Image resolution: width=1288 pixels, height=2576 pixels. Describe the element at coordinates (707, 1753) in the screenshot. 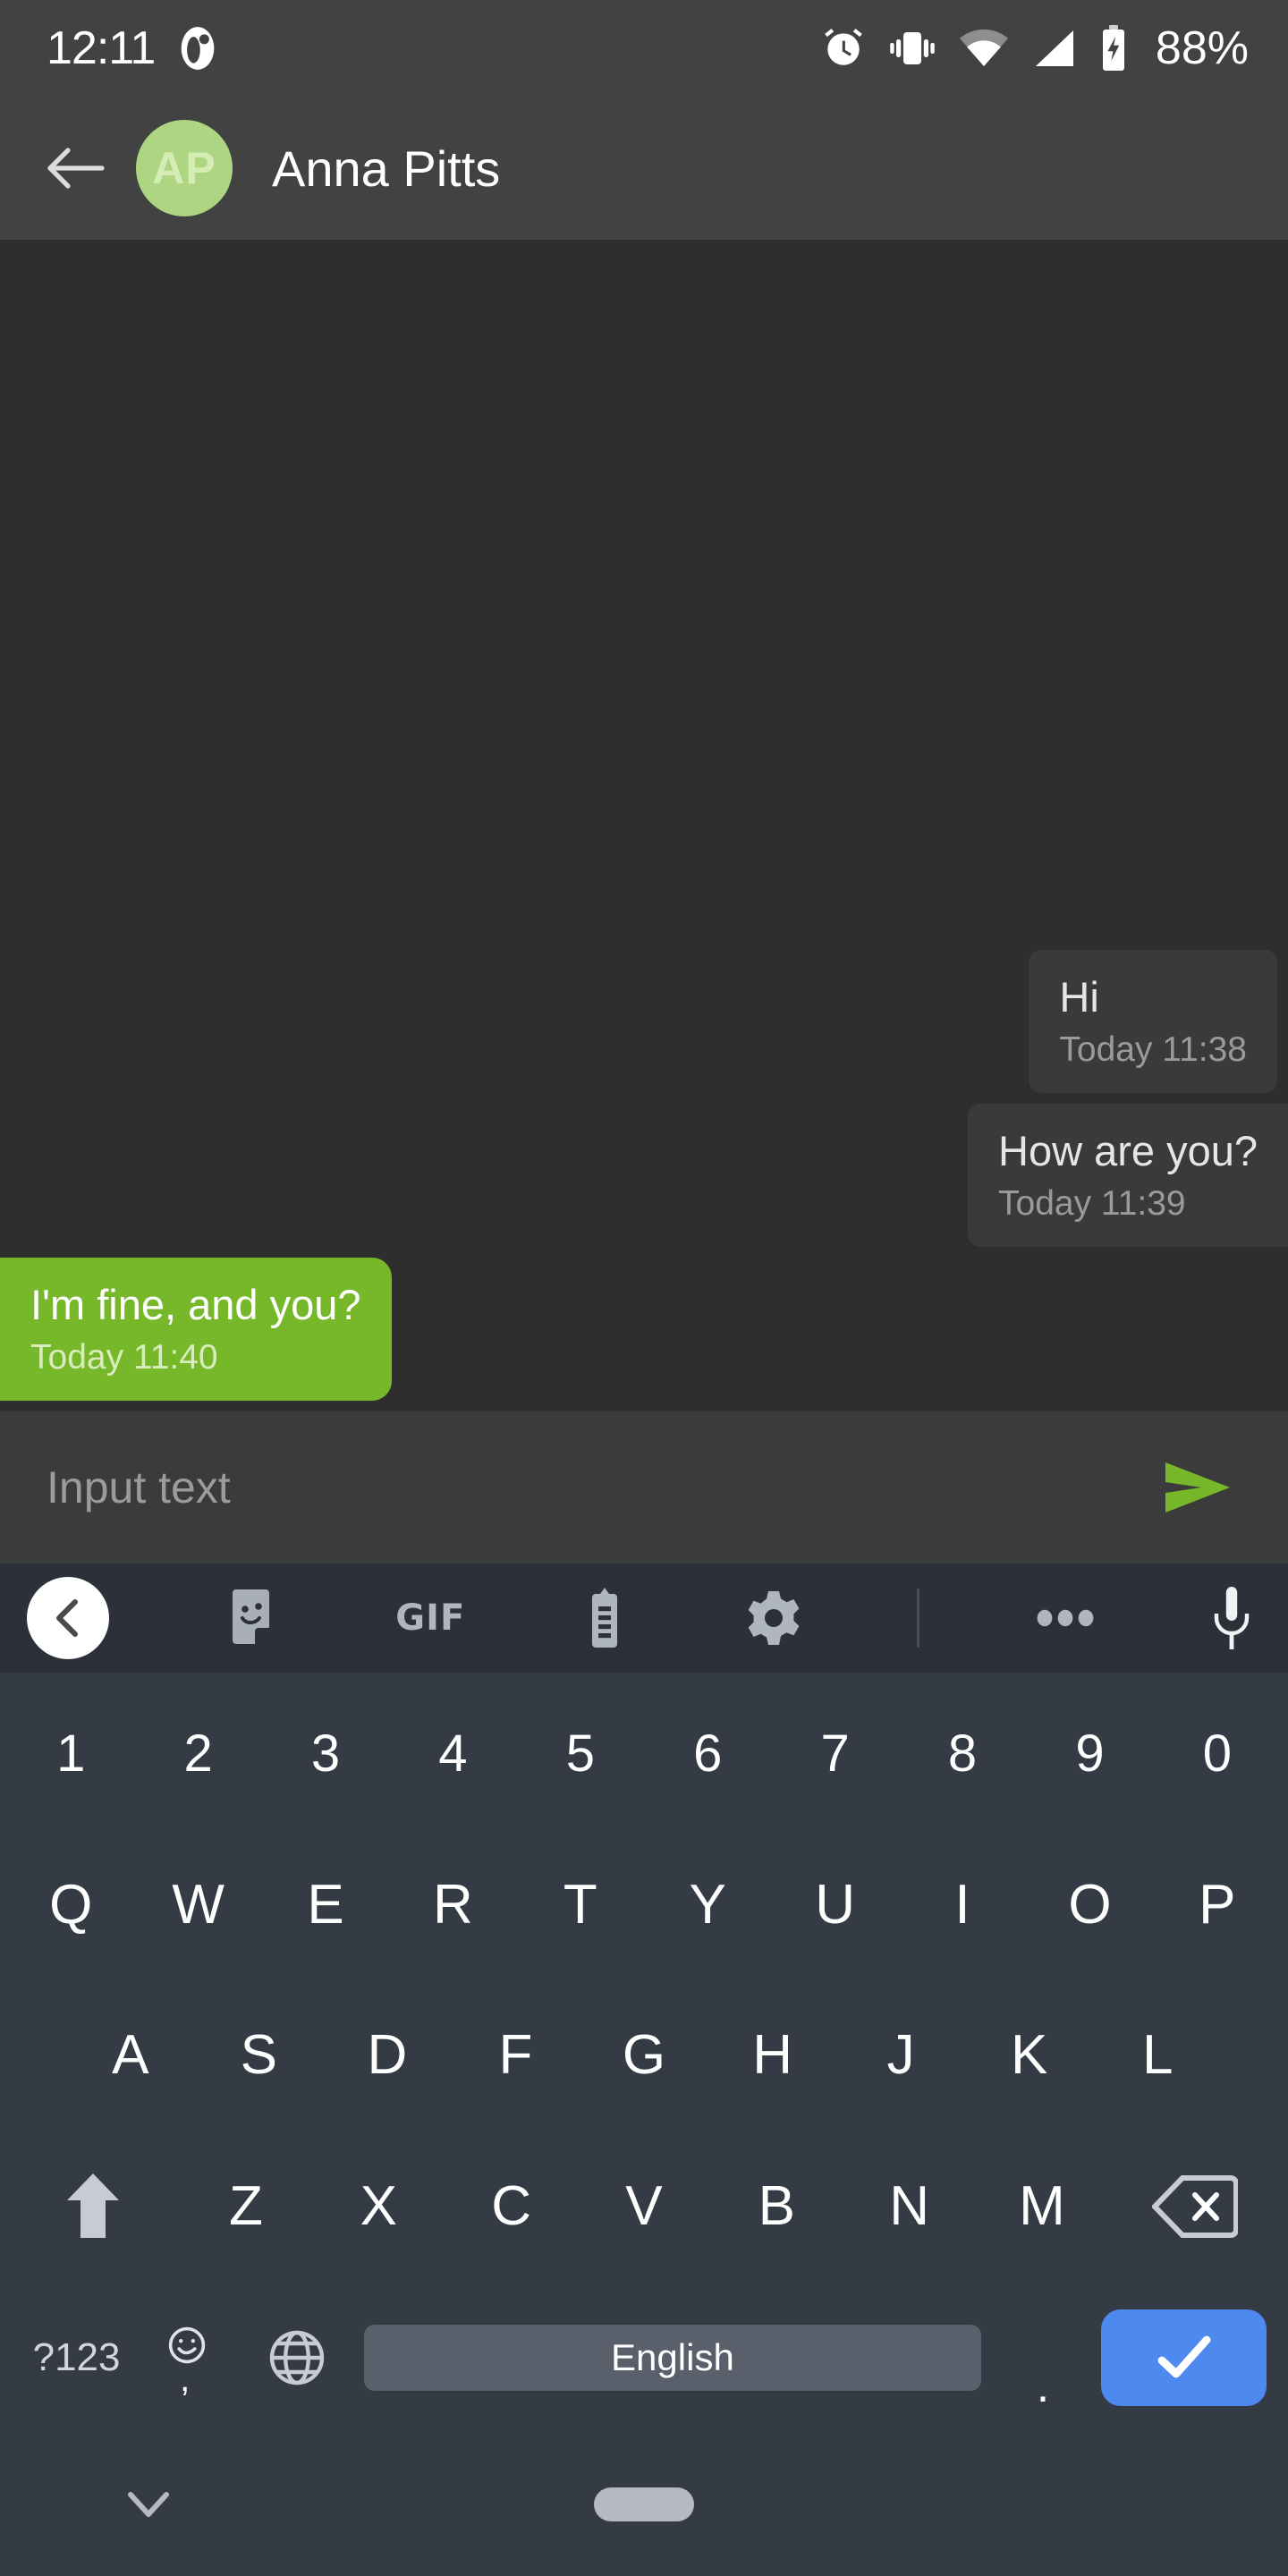

I see `key-6: 6` at that location.